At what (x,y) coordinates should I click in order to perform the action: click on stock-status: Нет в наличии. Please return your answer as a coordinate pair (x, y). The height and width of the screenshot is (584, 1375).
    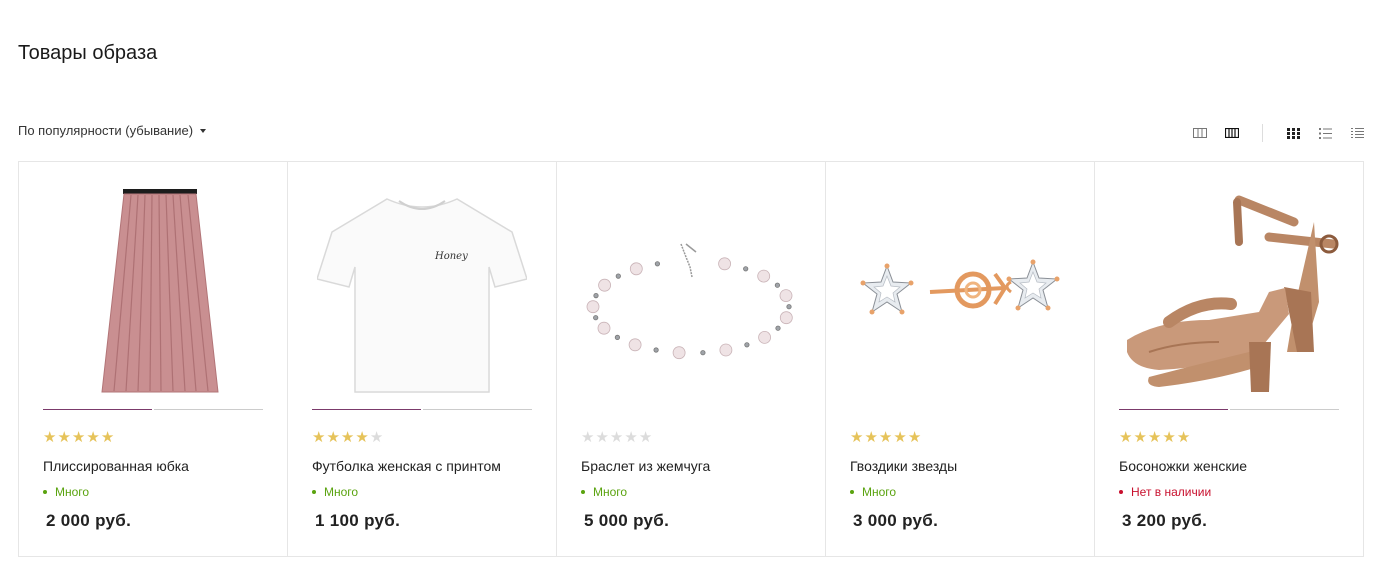
    Looking at the image, I should click on (1165, 492).